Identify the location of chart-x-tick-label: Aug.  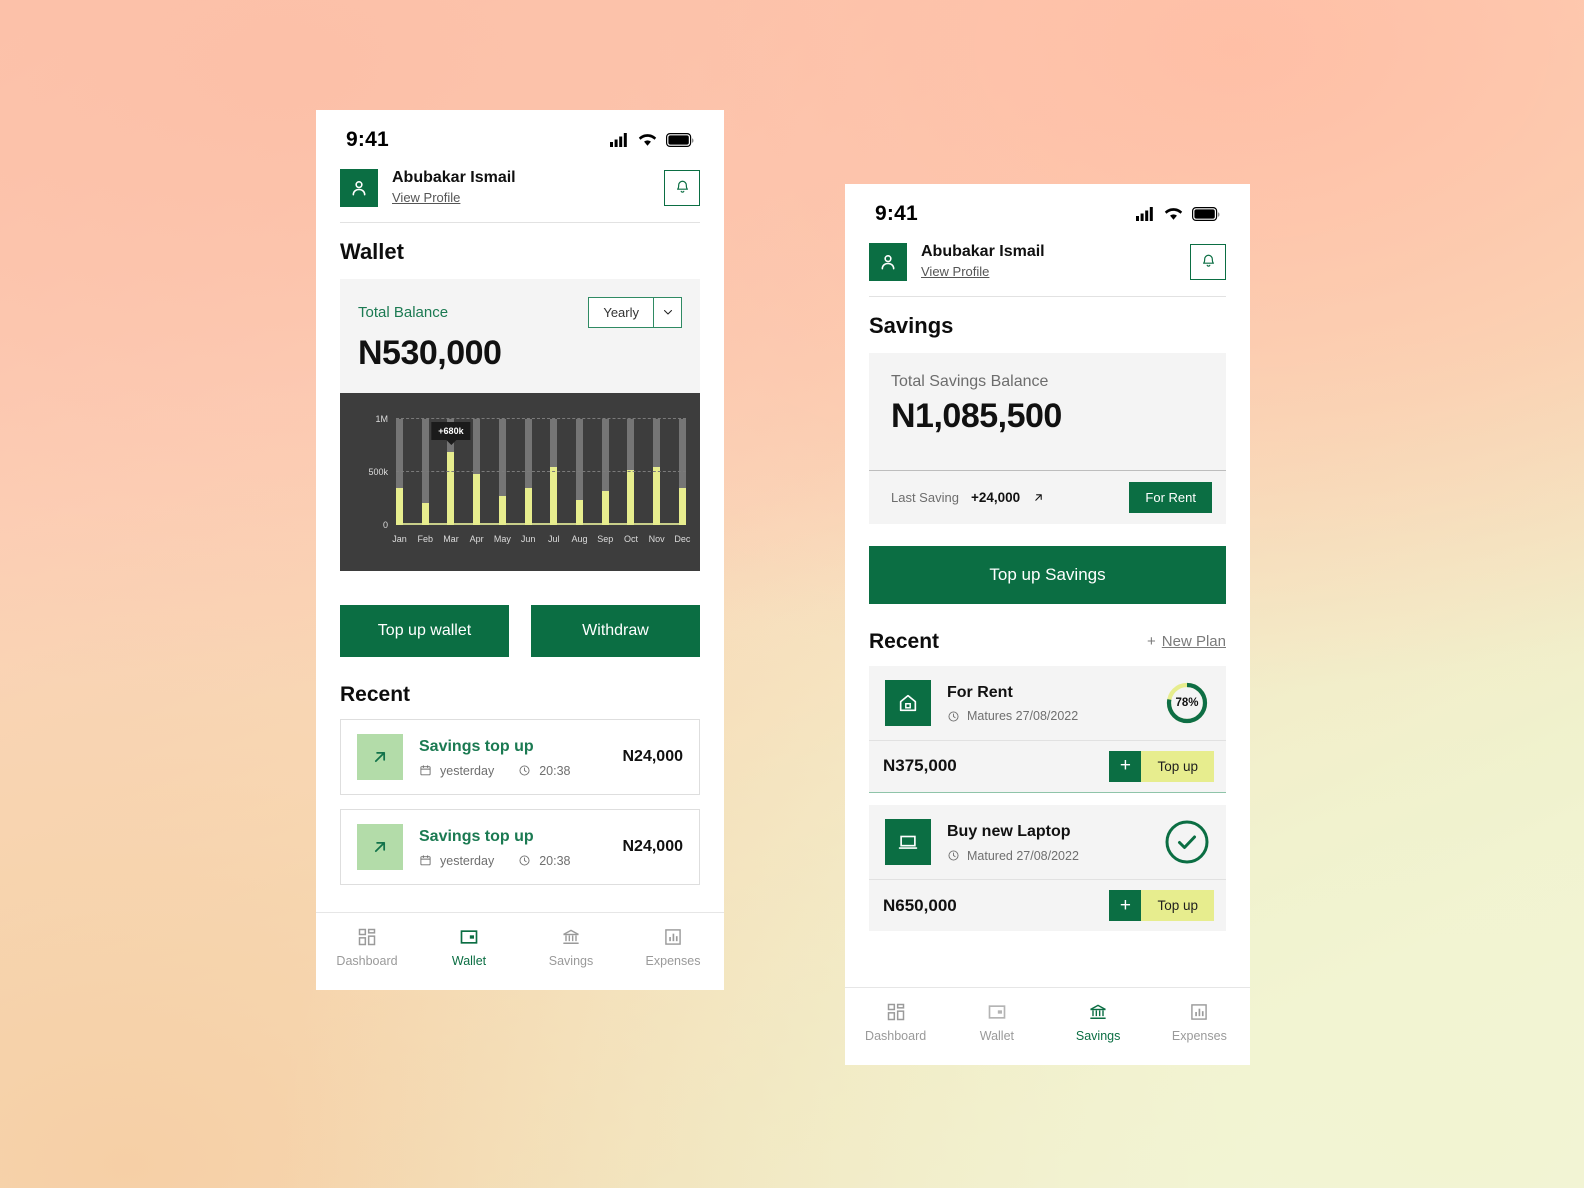
(579, 538).